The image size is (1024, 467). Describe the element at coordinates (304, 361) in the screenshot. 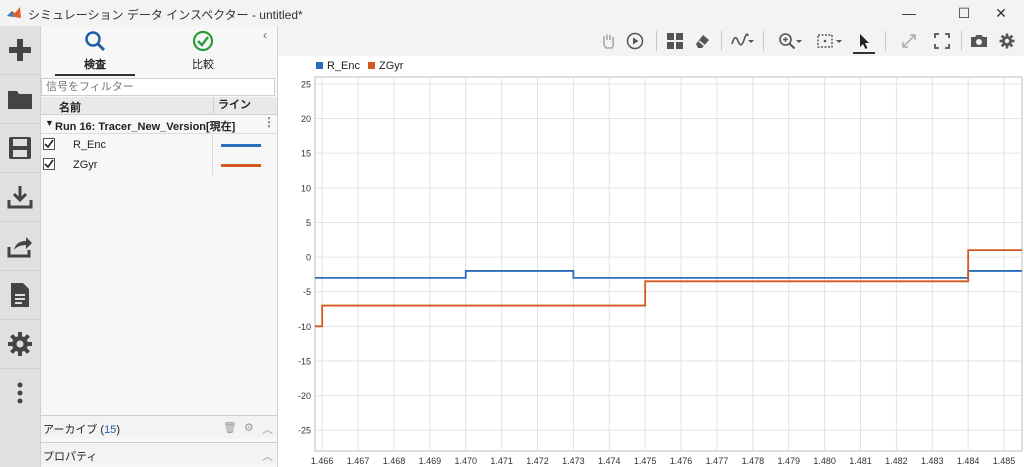

I see `y-tick-label: -15` at that location.